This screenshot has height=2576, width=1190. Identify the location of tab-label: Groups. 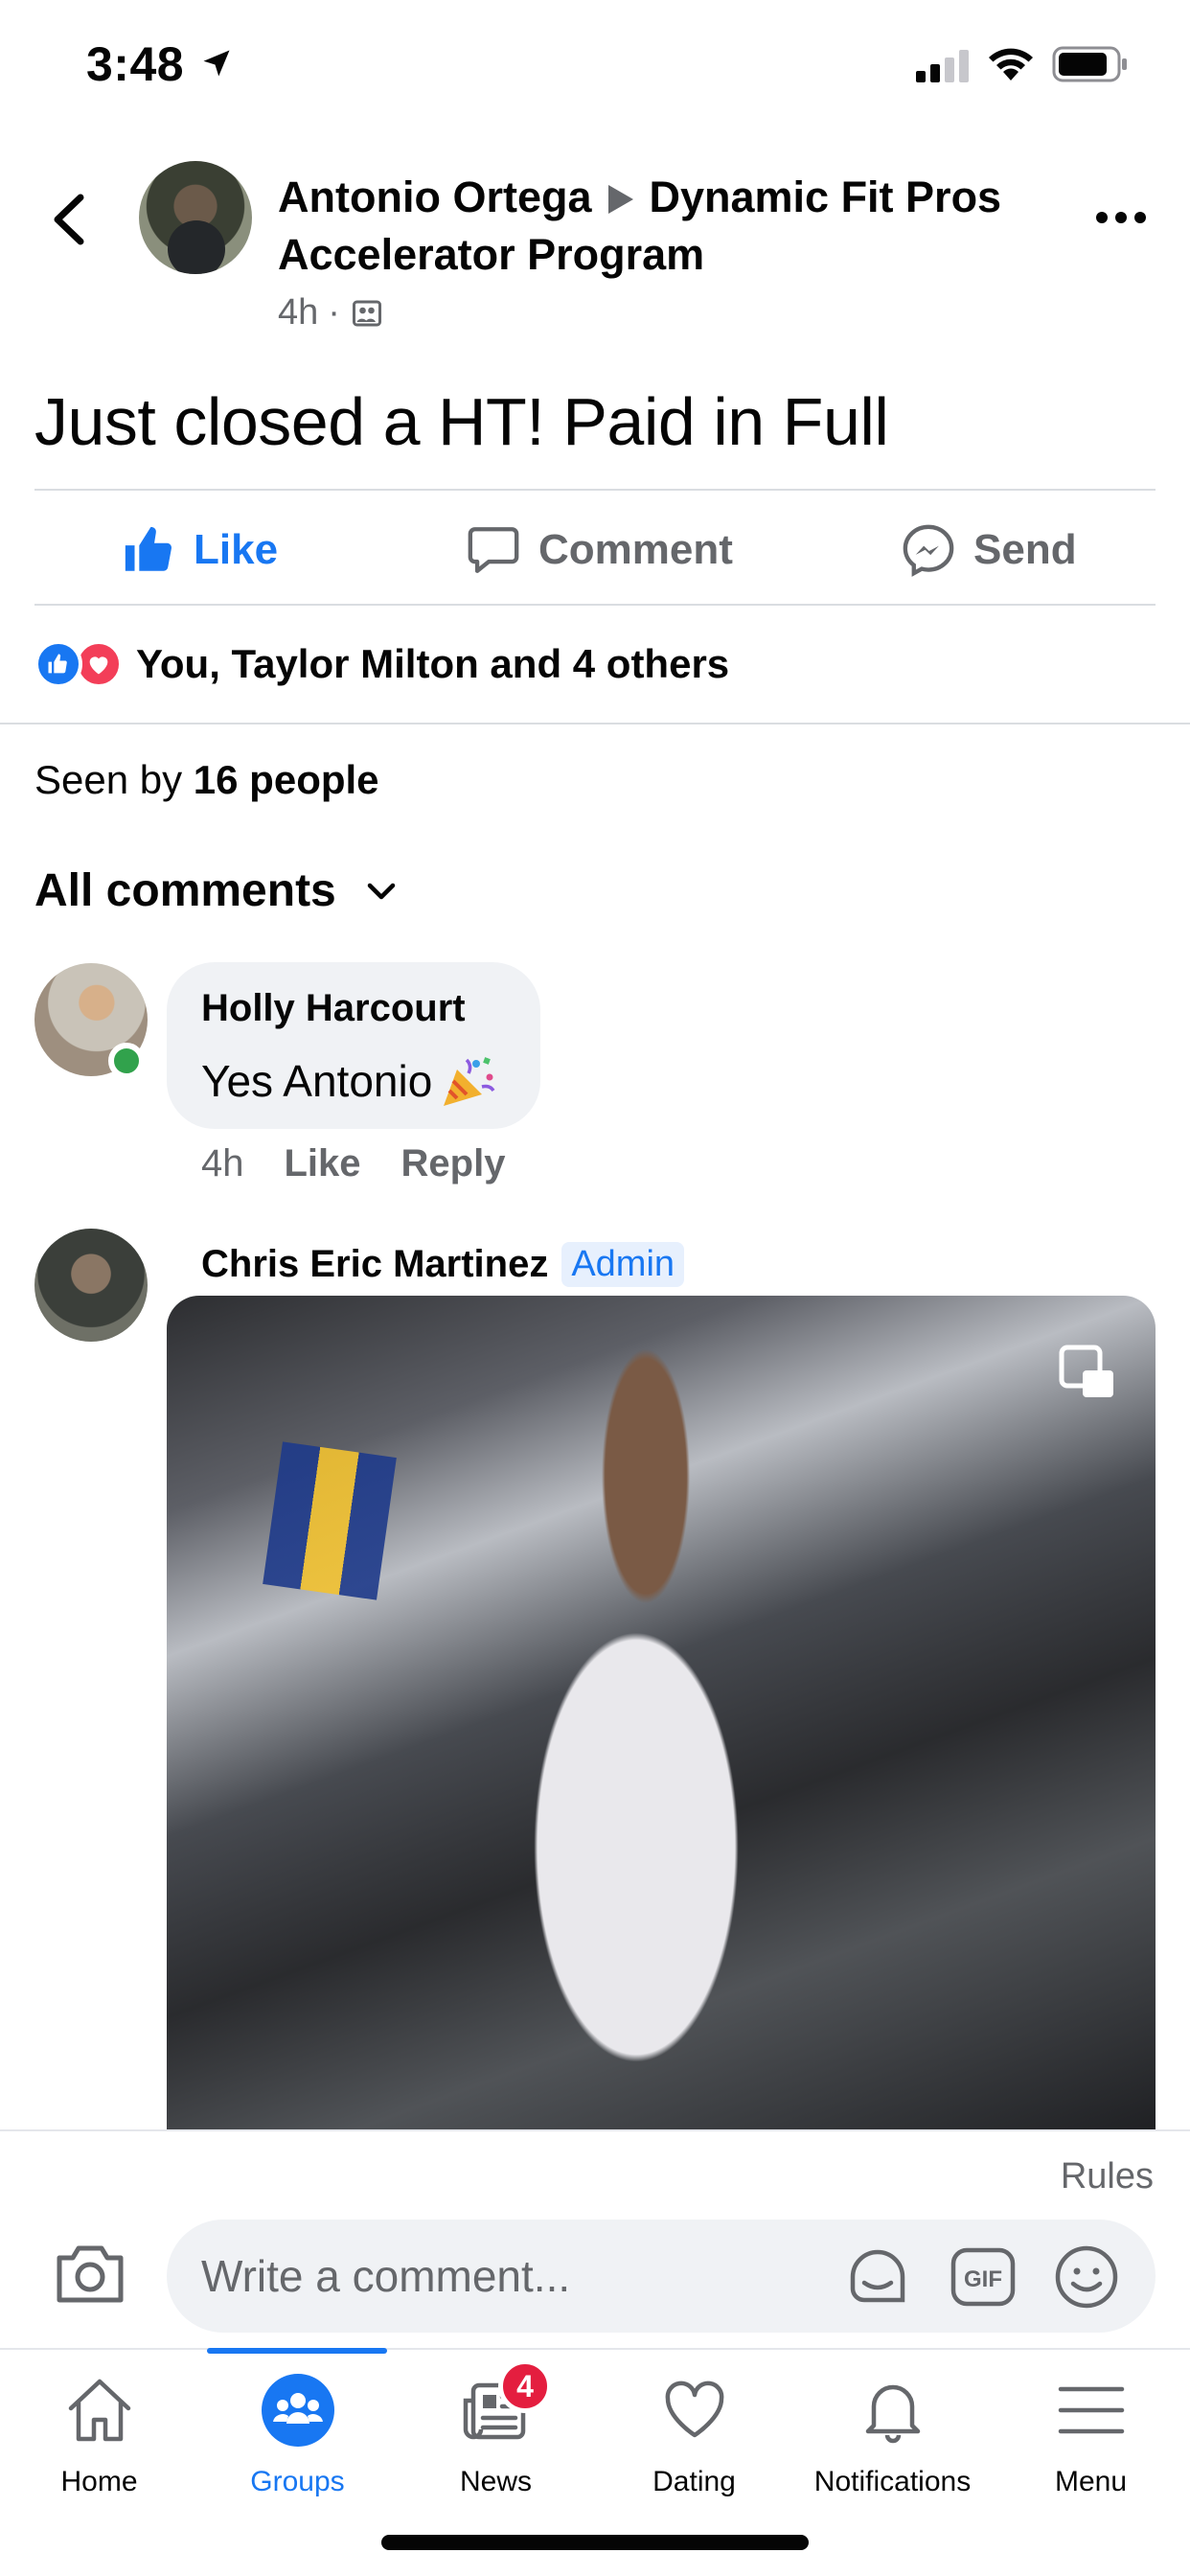
(297, 2481).